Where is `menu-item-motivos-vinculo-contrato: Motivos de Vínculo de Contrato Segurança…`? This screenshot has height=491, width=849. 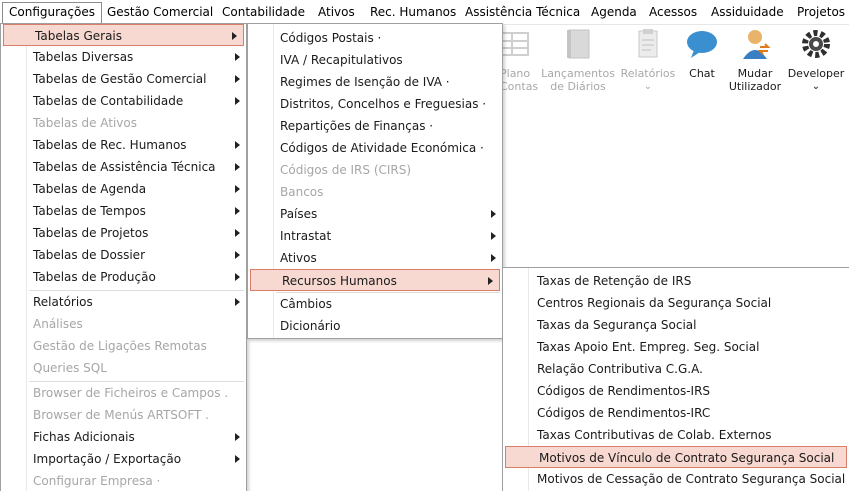 menu-item-motivos-vinculo-contrato: Motivos de Vínculo de Contrato Segurança… is located at coordinates (676, 457).